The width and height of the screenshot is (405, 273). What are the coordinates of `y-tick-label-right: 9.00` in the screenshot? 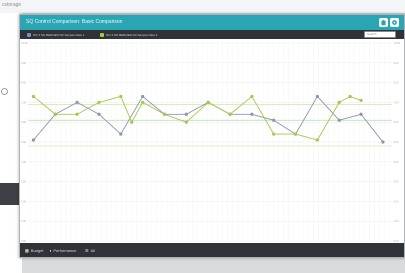 It's located at (397, 63).